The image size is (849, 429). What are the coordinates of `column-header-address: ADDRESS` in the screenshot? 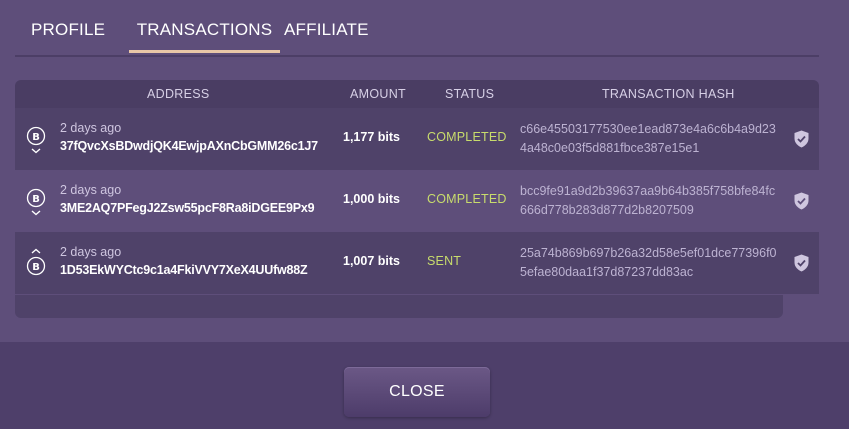 It's located at (178, 94).